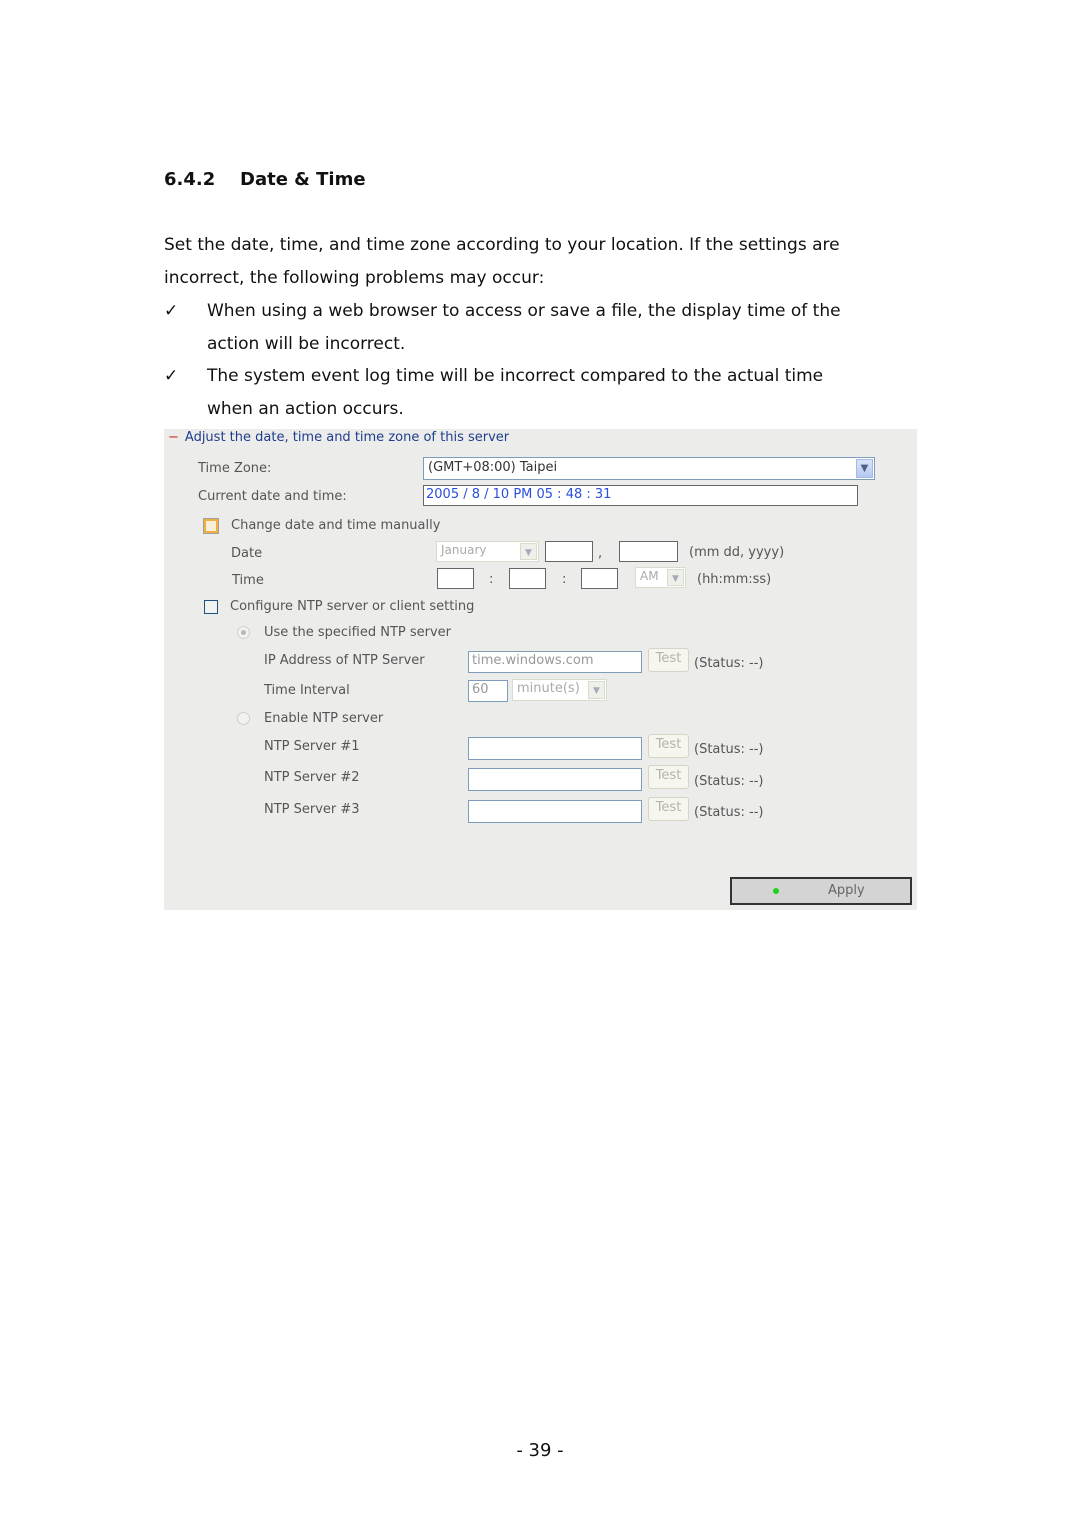  Describe the element at coordinates (336, 525) in the screenshot. I see `change-manually-label: Change date and time manually` at that location.